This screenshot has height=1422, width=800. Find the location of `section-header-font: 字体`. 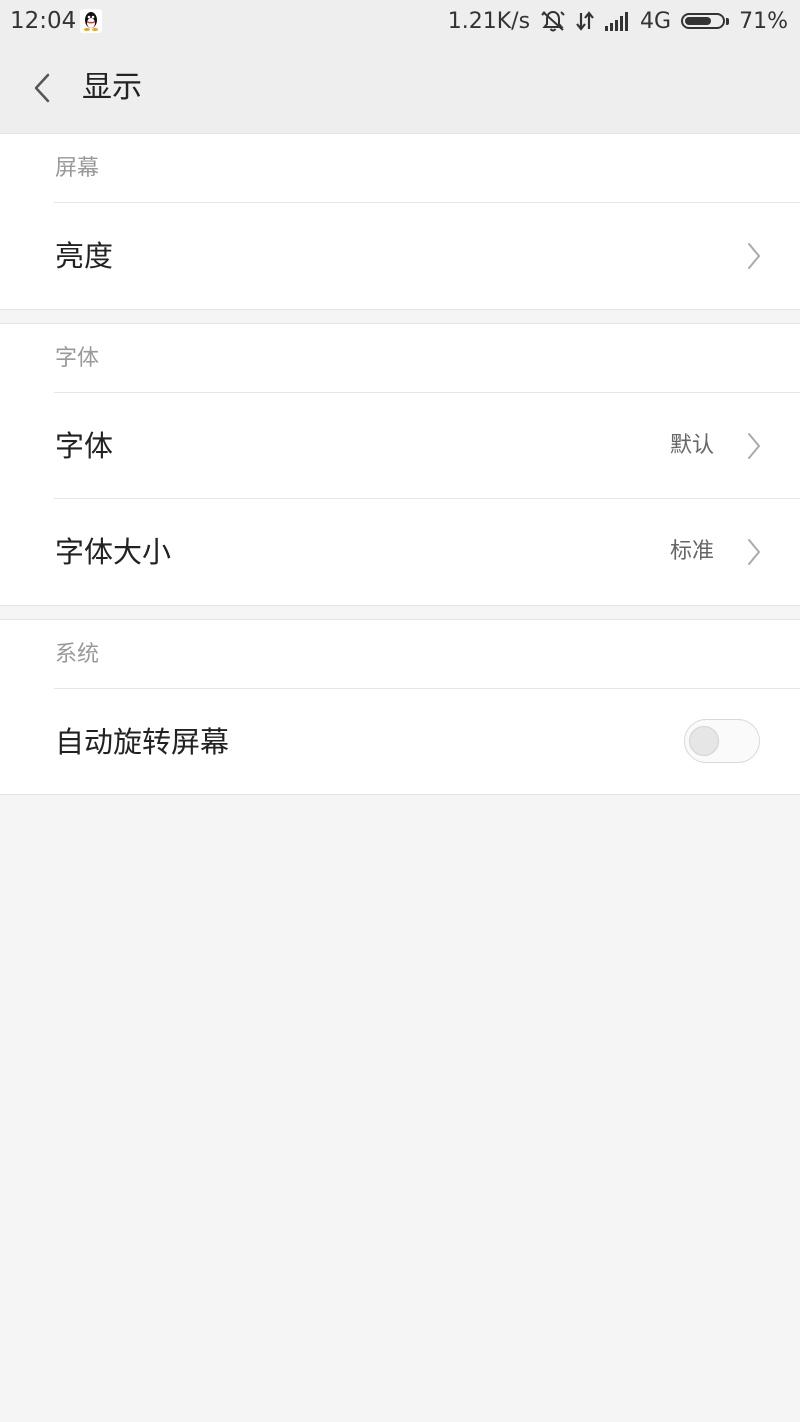

section-header-font: 字体 is located at coordinates (77, 358).